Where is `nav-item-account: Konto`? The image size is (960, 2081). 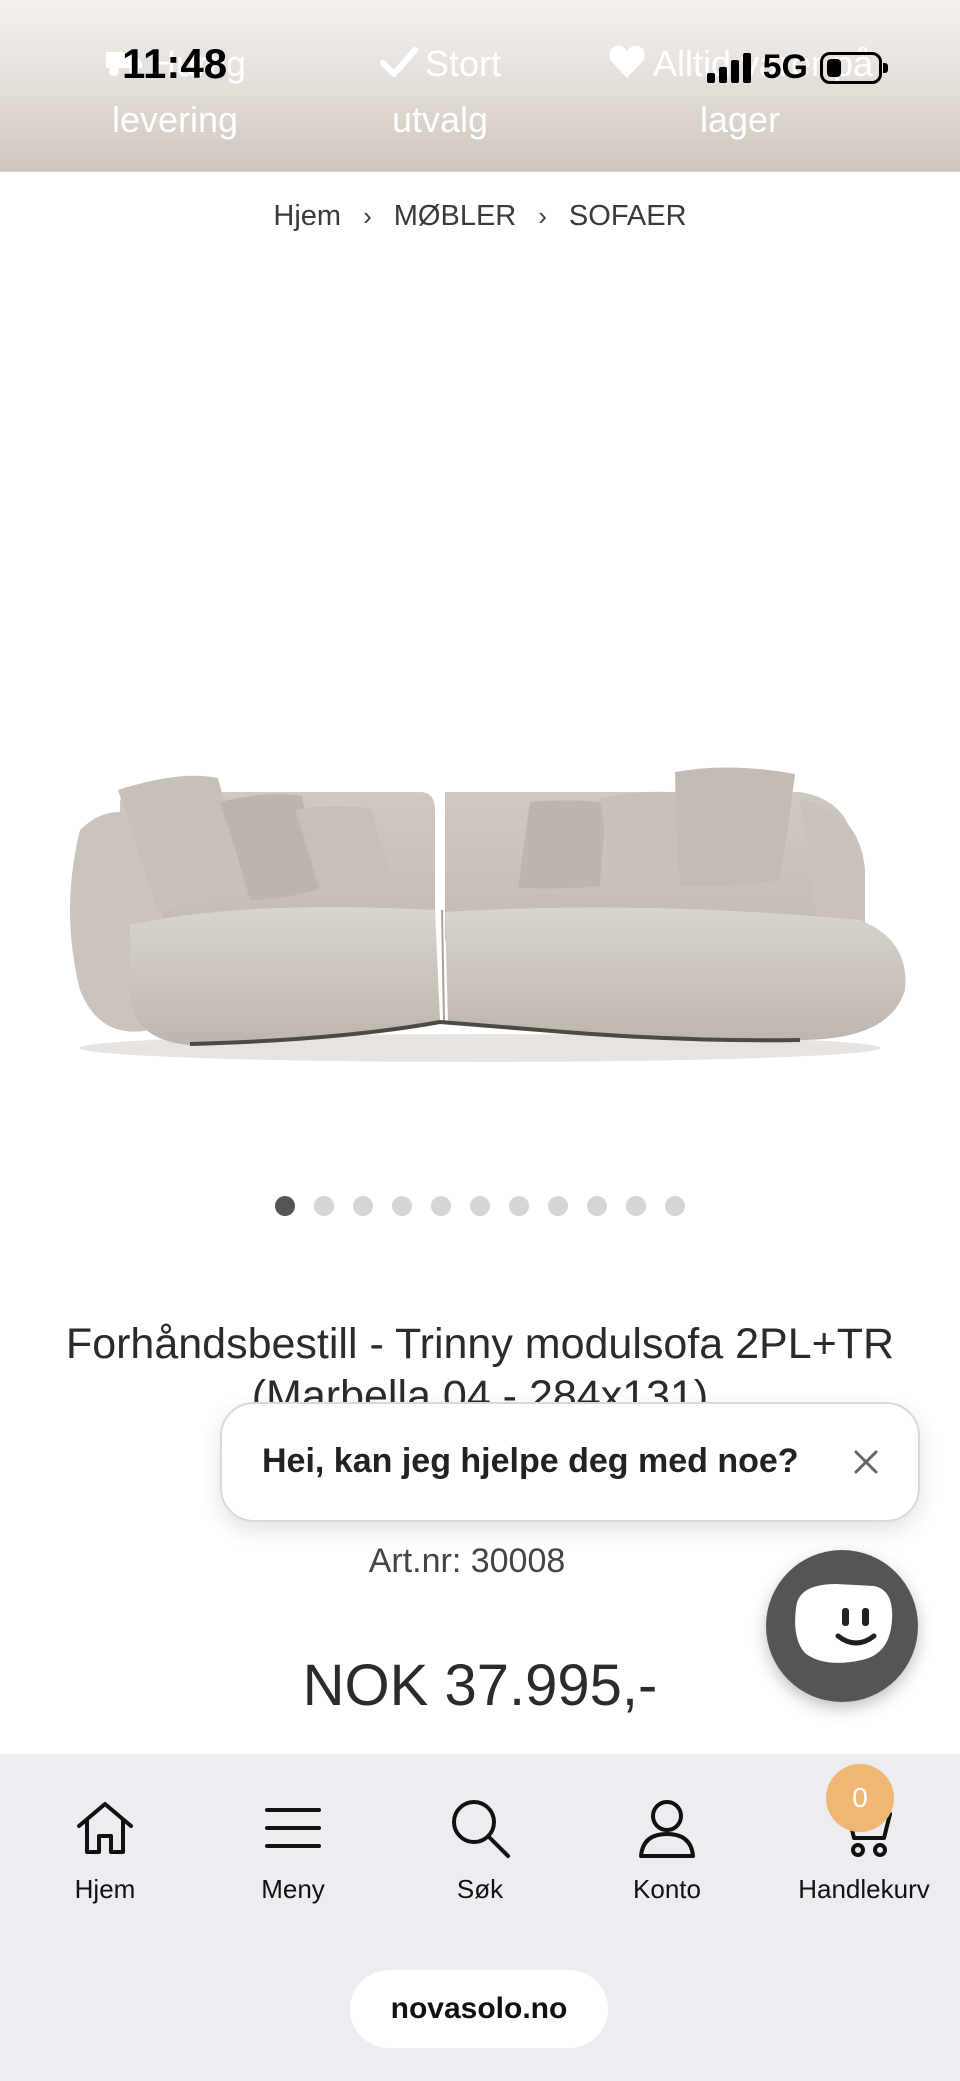 nav-item-account: Konto is located at coordinates (667, 1850).